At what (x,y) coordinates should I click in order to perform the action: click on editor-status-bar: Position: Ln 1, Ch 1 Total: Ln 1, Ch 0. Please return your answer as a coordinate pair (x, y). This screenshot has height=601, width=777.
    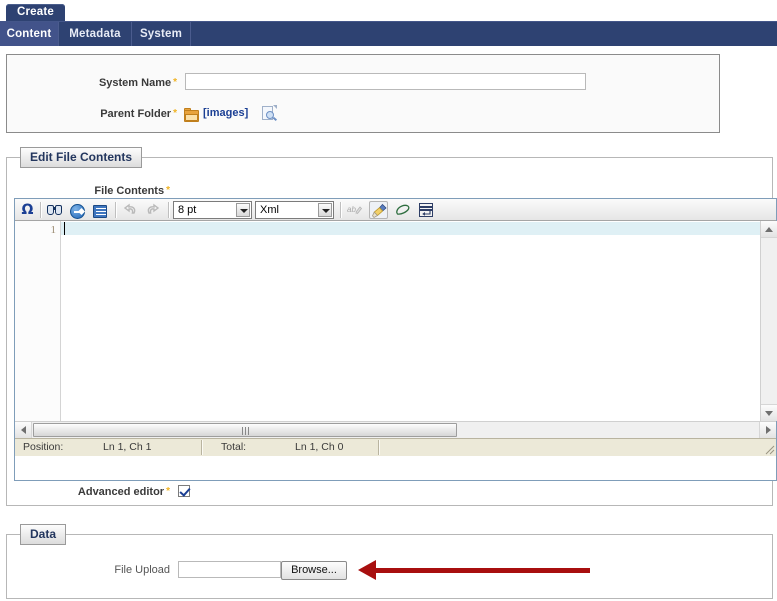
    Looking at the image, I should click on (395, 447).